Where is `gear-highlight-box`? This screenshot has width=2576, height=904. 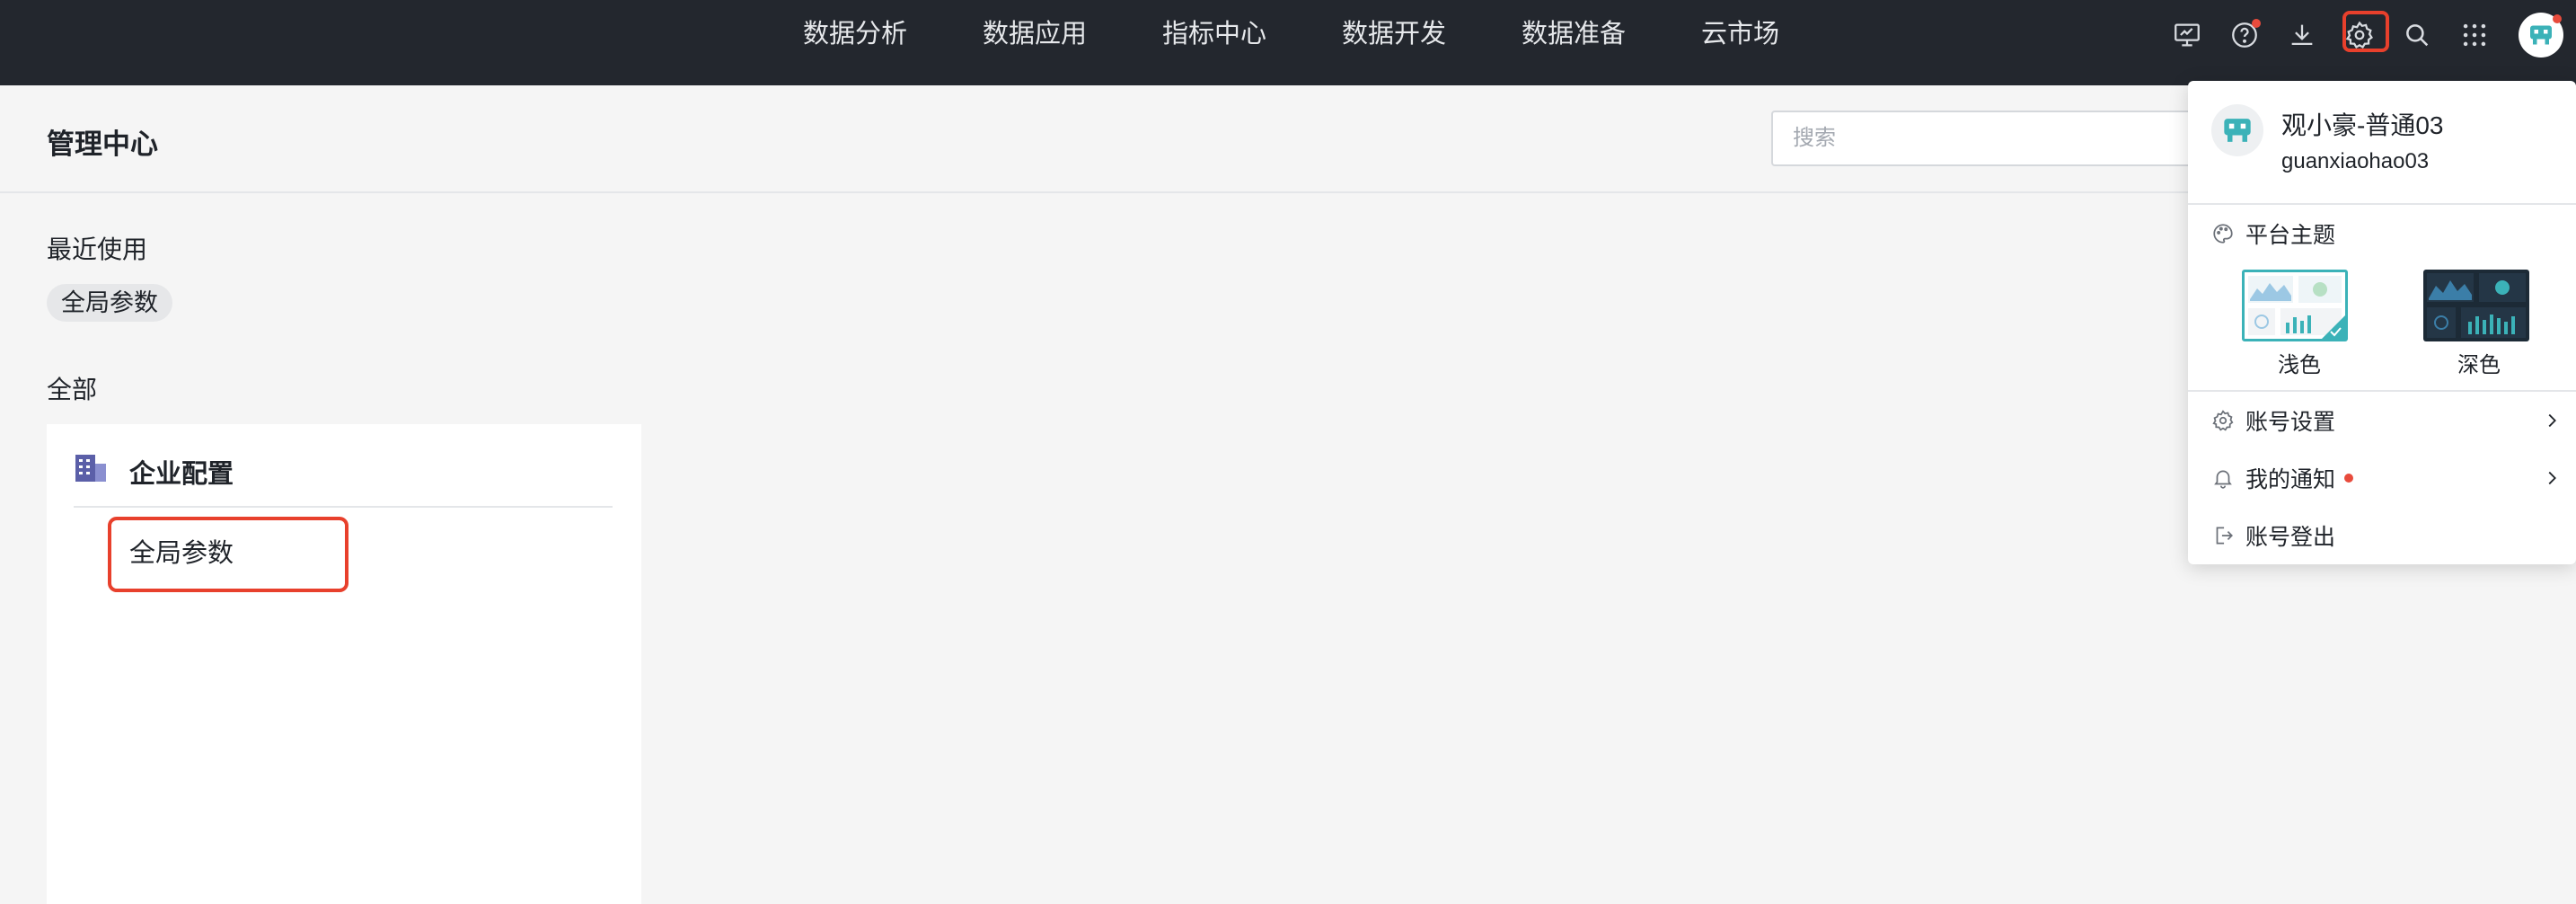 gear-highlight-box is located at coordinates (2365, 31).